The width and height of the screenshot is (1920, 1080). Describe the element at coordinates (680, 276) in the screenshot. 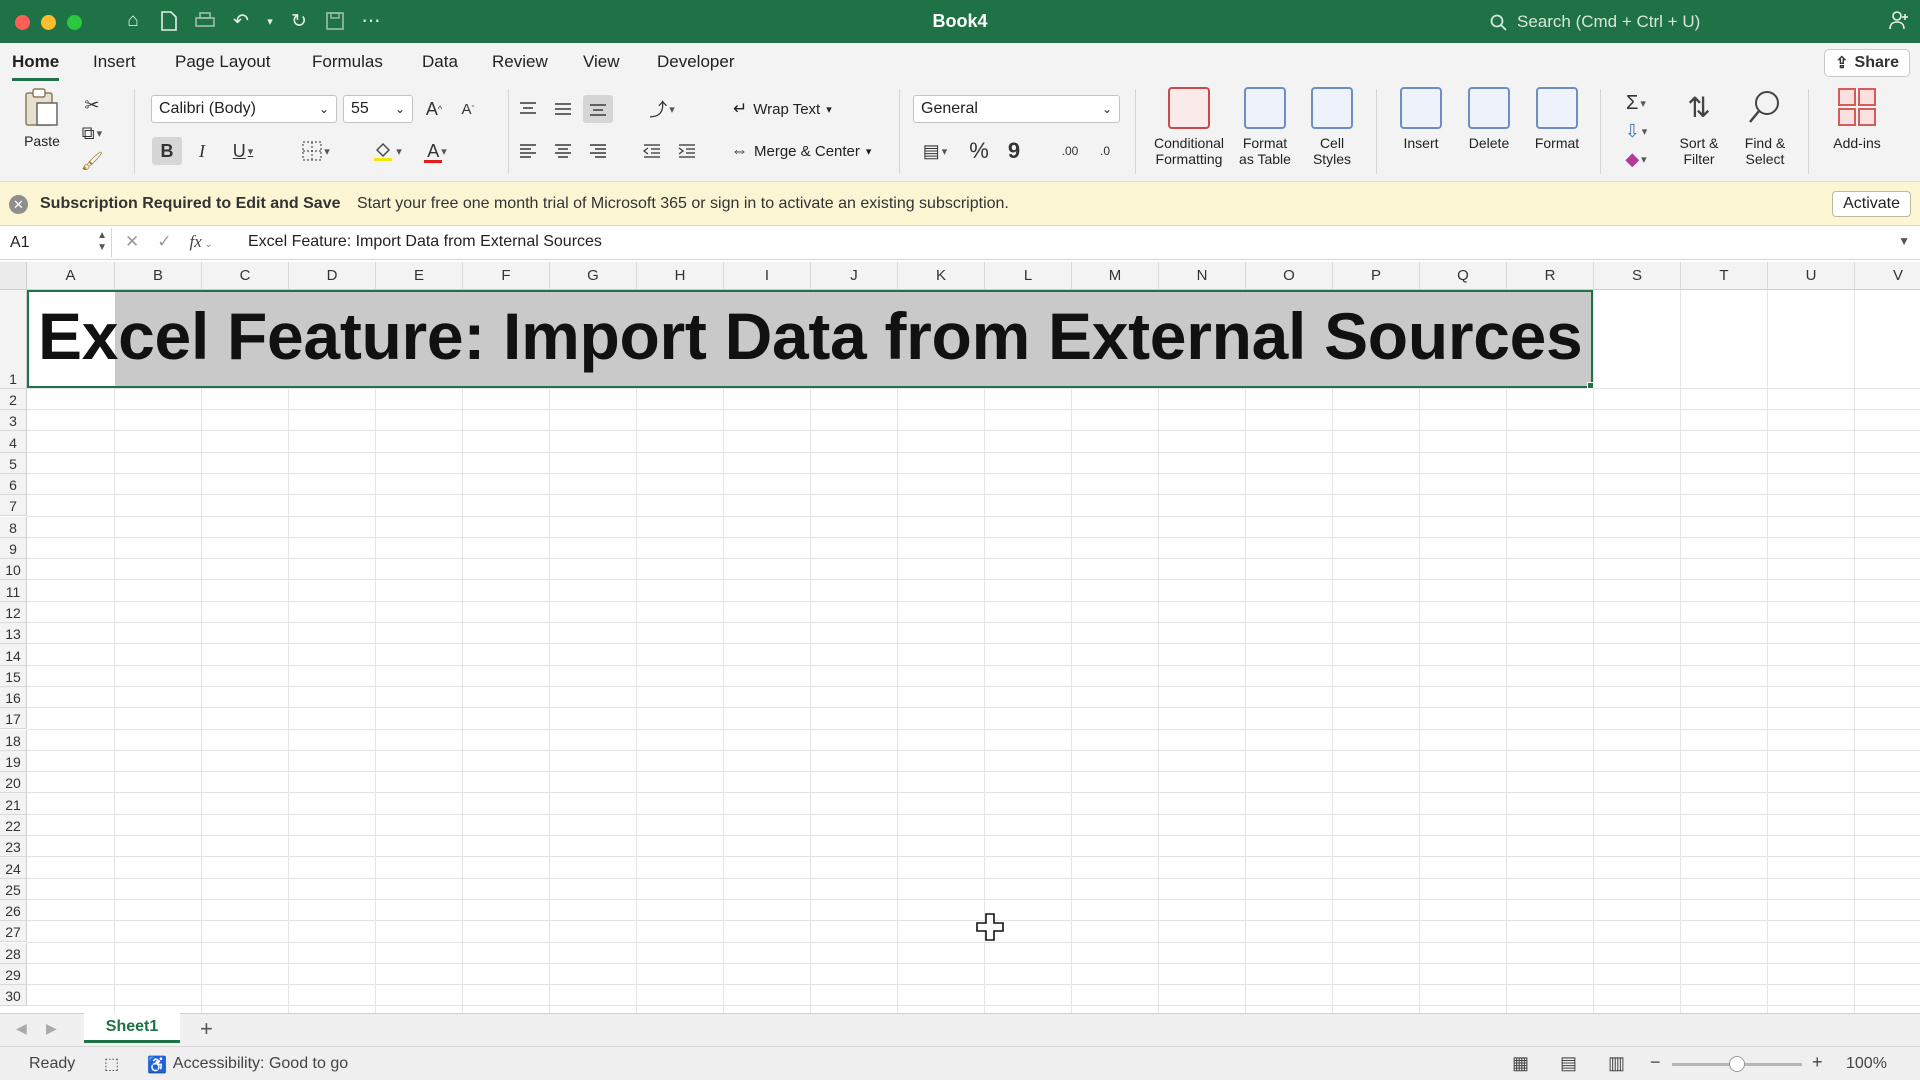

I see `column-header-h: H` at that location.